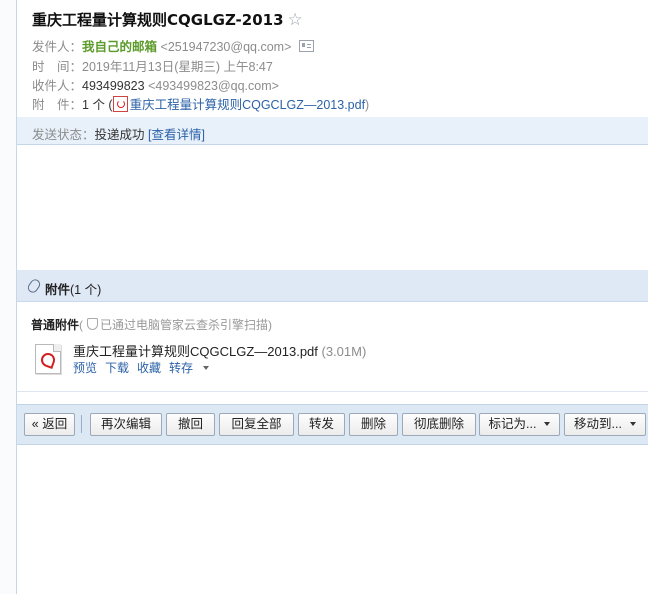 The height and width of the screenshot is (594, 648). What do you see at coordinates (93, 324) in the screenshot?
I see `shield-icon` at bounding box center [93, 324].